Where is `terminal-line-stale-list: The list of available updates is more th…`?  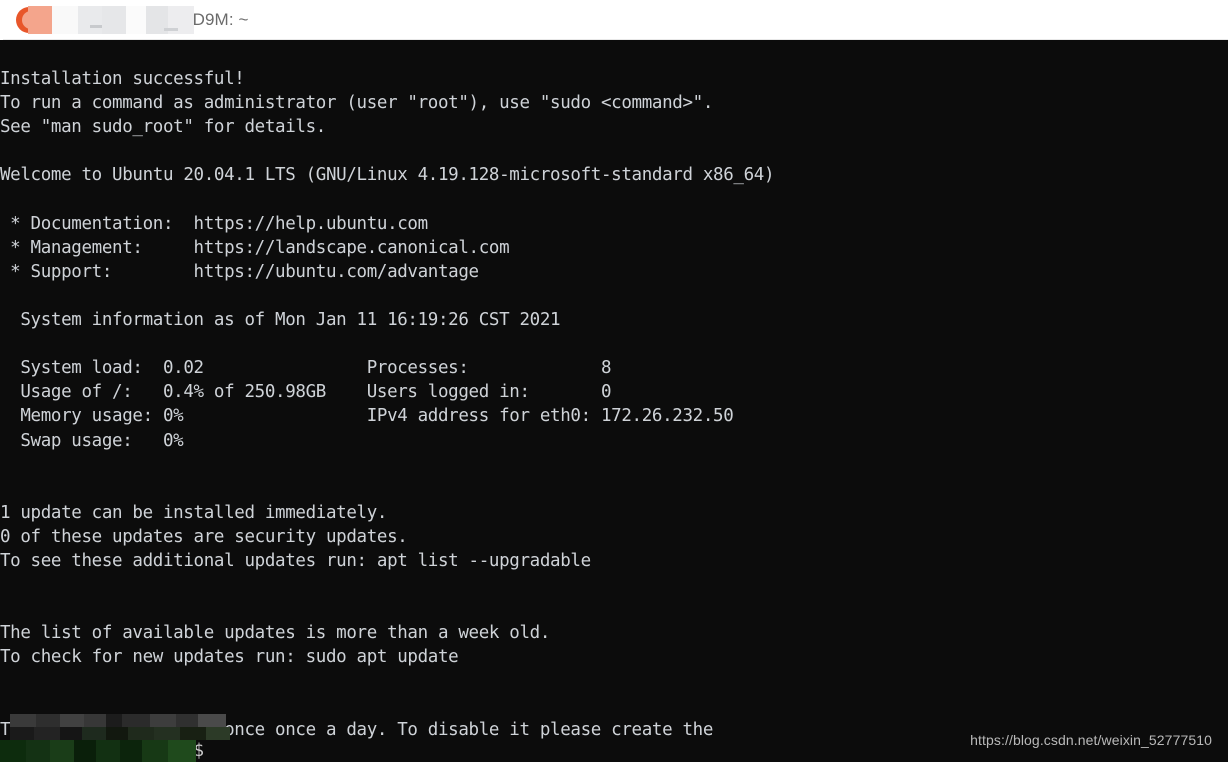
terminal-line-stale-list: The list of available updates is more th… is located at coordinates (275, 633).